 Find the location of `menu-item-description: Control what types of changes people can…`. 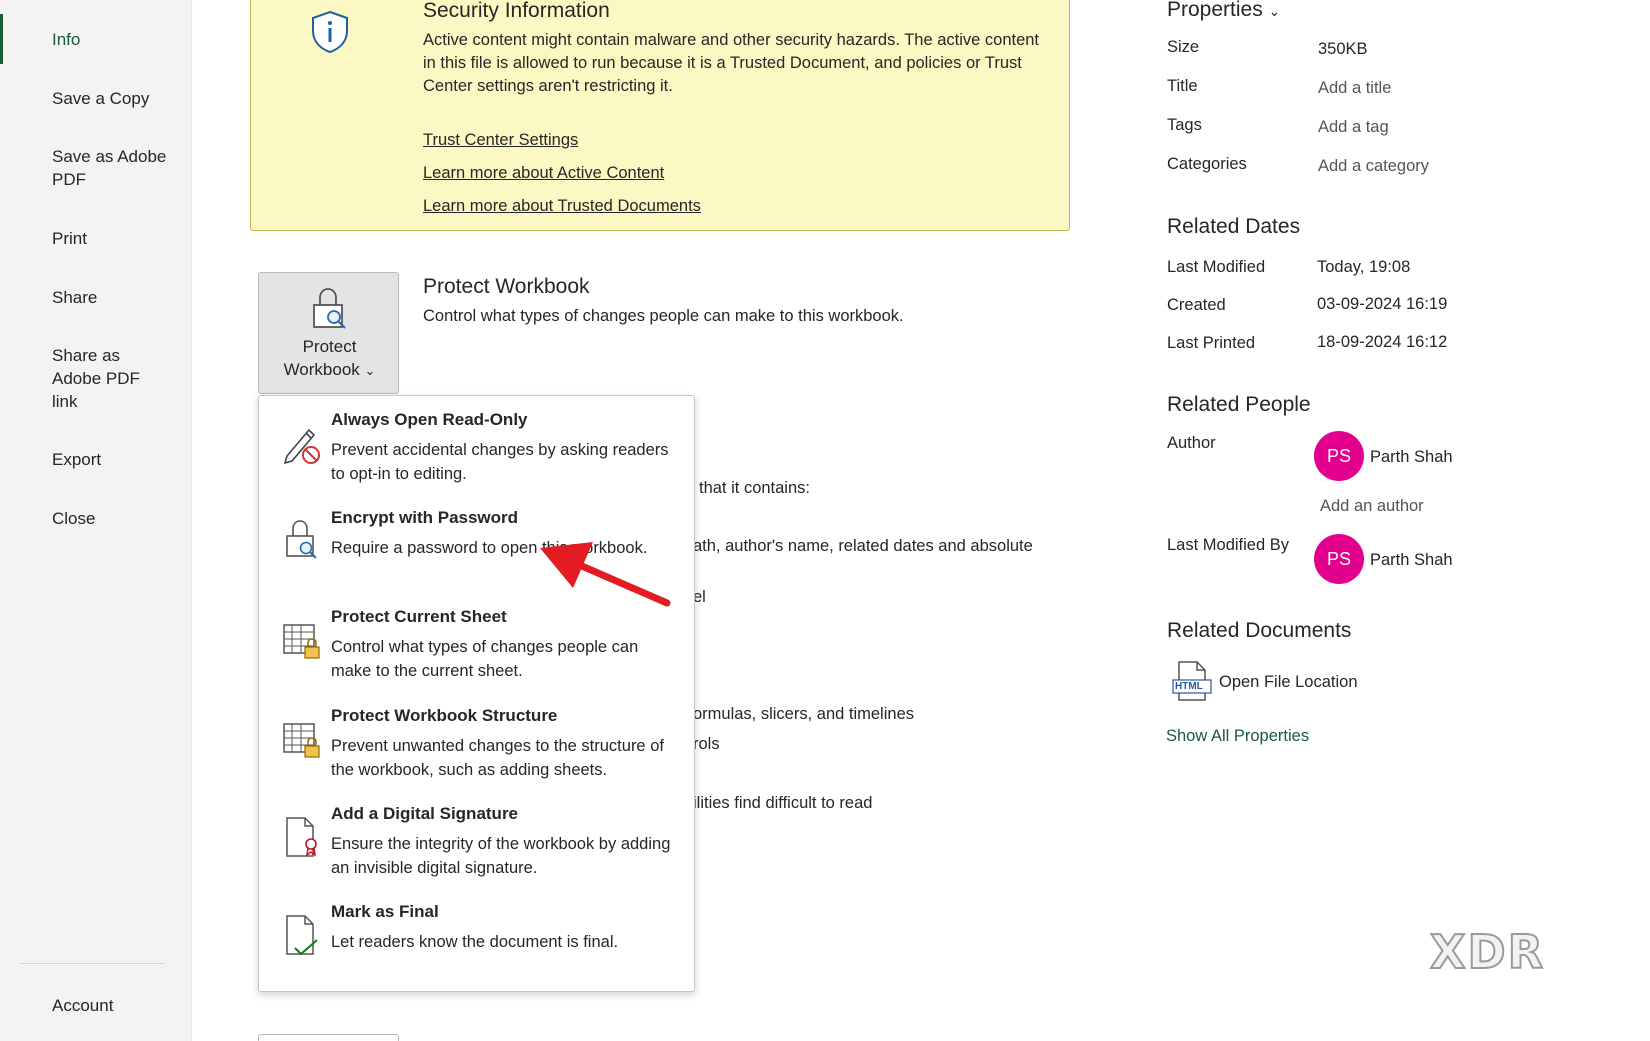

menu-item-description: Control what types of changes people can… is located at coordinates (485, 659).